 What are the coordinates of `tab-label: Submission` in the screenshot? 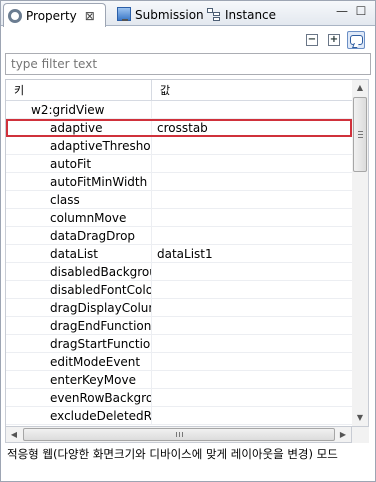 It's located at (169, 14).